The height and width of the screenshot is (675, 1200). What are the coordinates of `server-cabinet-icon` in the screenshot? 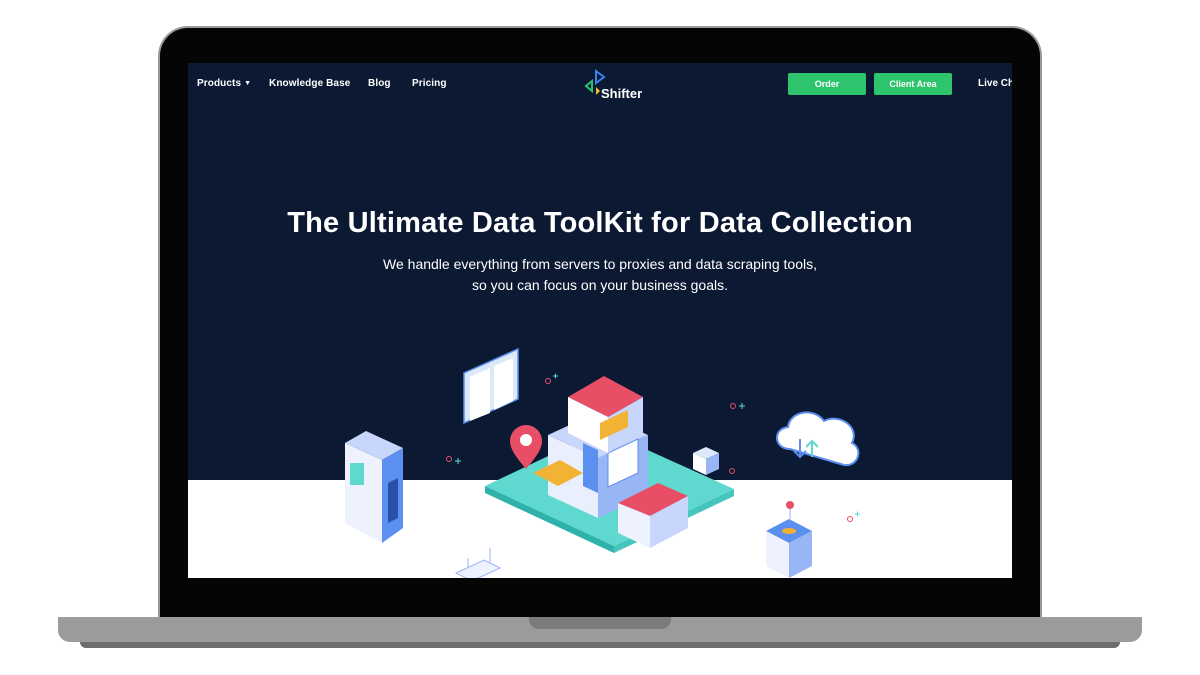 It's located at (374, 487).